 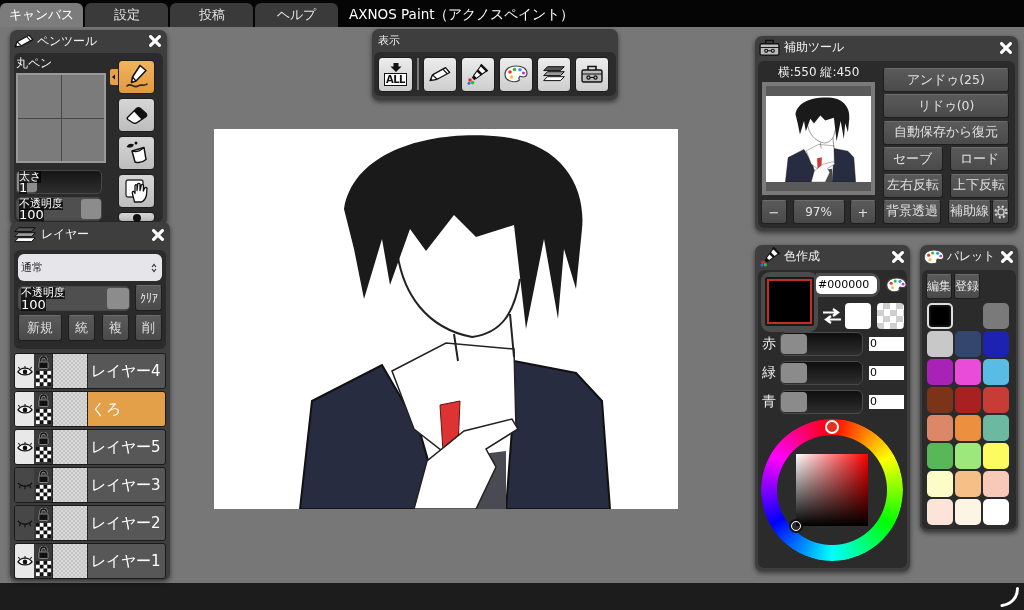 I want to click on layer-row: レイヤー2, so click(x=90, y=523).